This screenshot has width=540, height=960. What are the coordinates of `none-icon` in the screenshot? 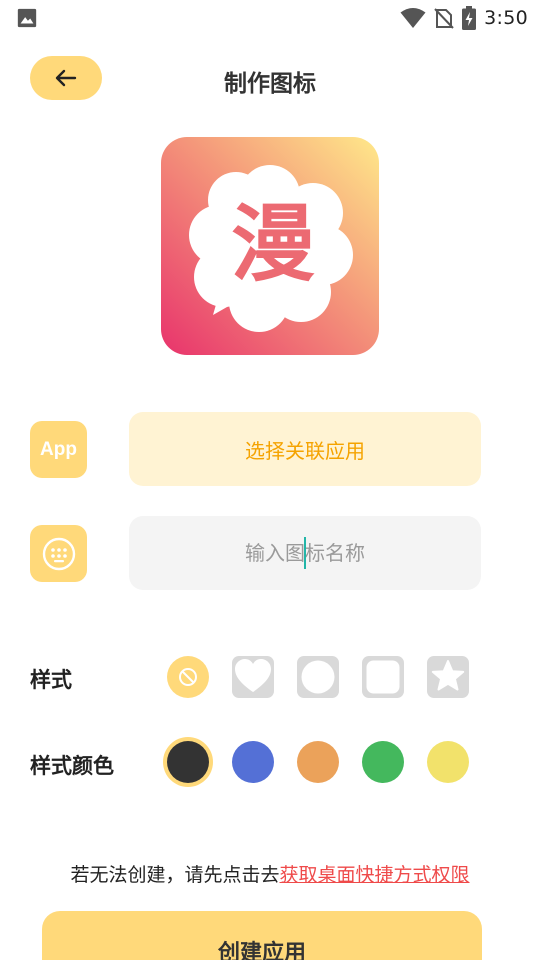 It's located at (188, 677).